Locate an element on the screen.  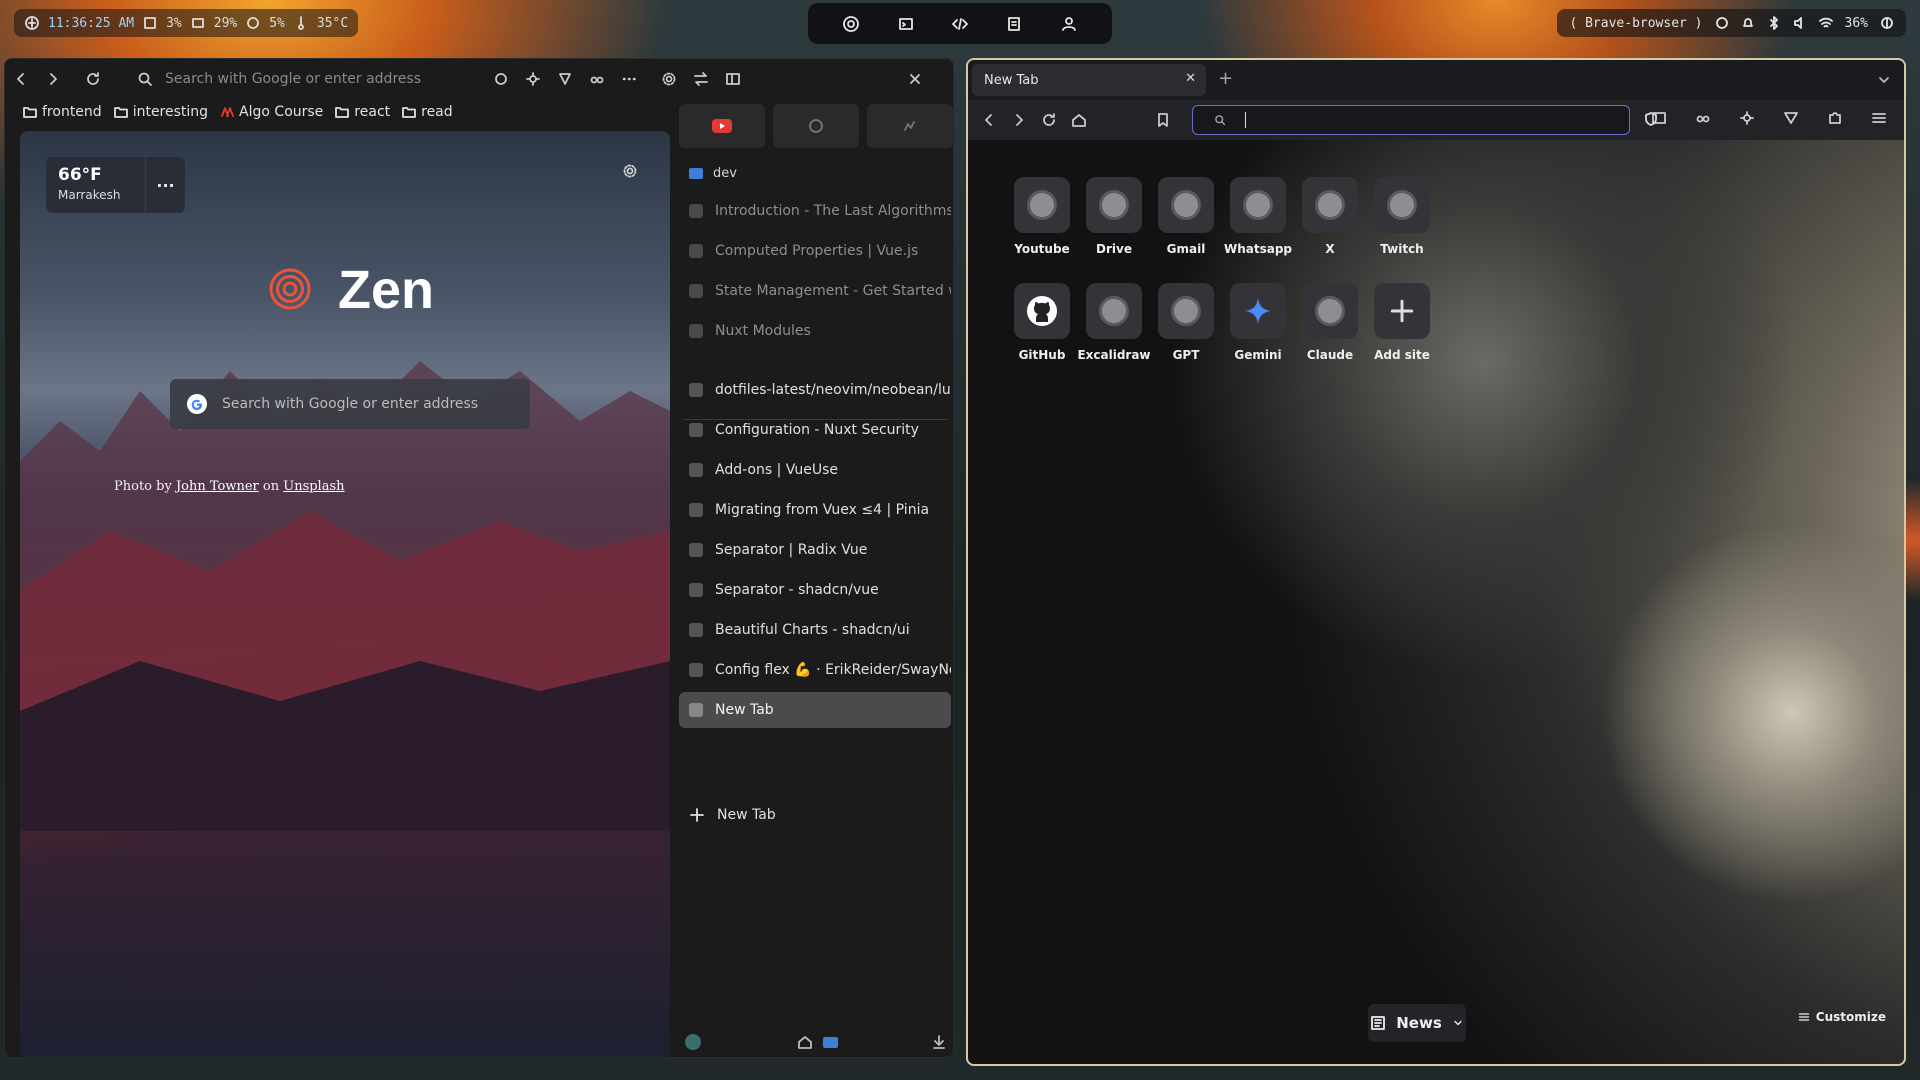
essential-github is located at coordinates (816, 126).